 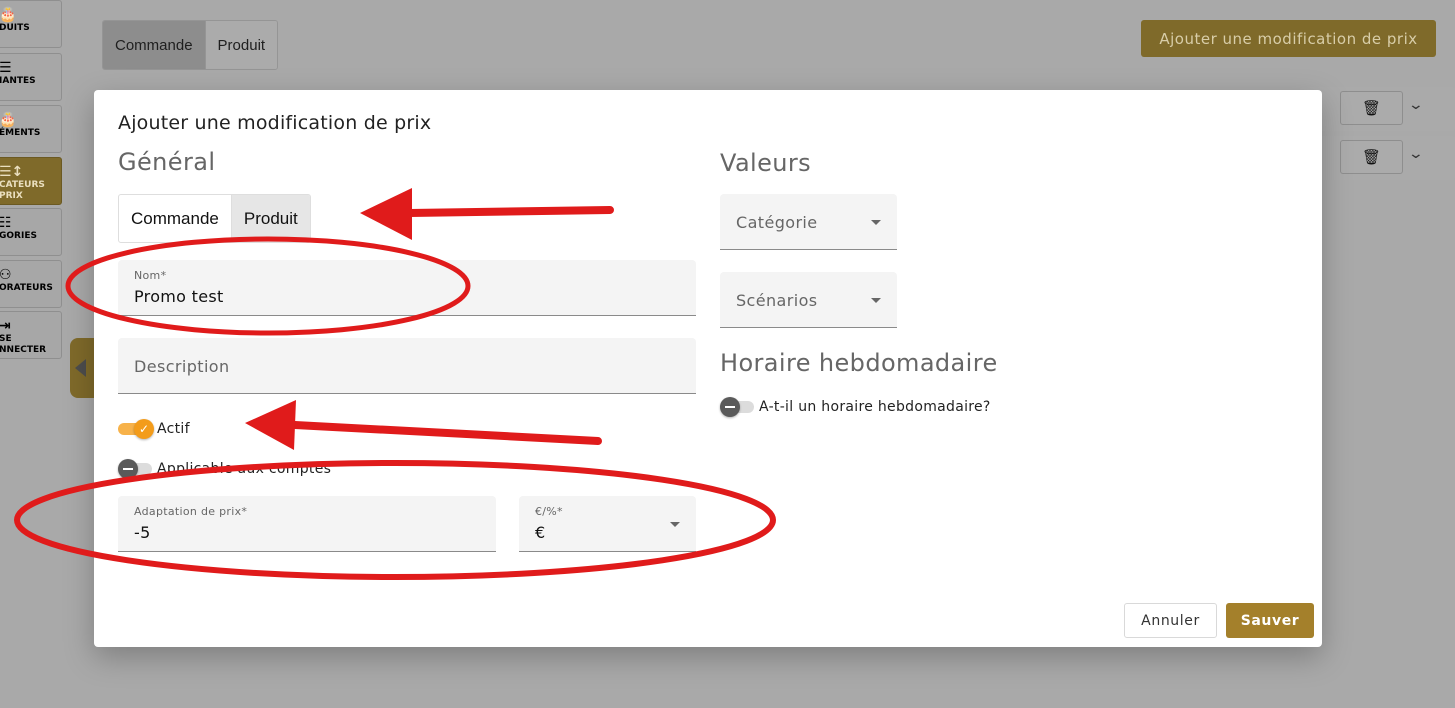 I want to click on background-add-price-modification-button: Ajouter une modification de prix, so click(x=1288, y=38).